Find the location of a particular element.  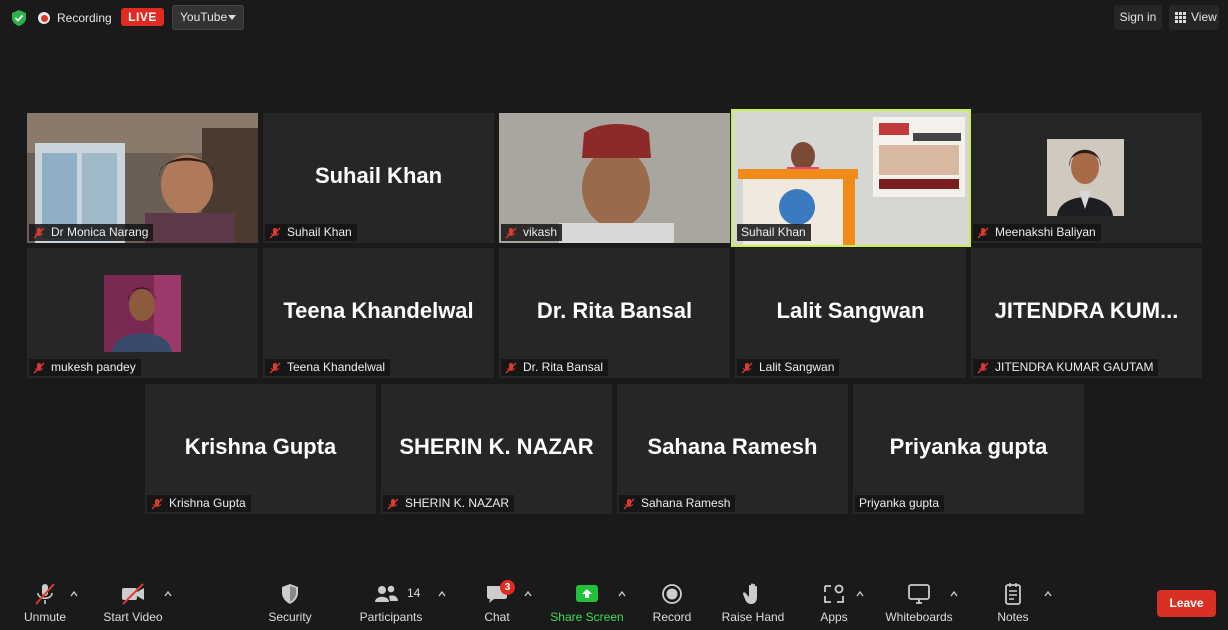

participant-tile: Suhail Khan Suhail Khan is located at coordinates (378, 178).